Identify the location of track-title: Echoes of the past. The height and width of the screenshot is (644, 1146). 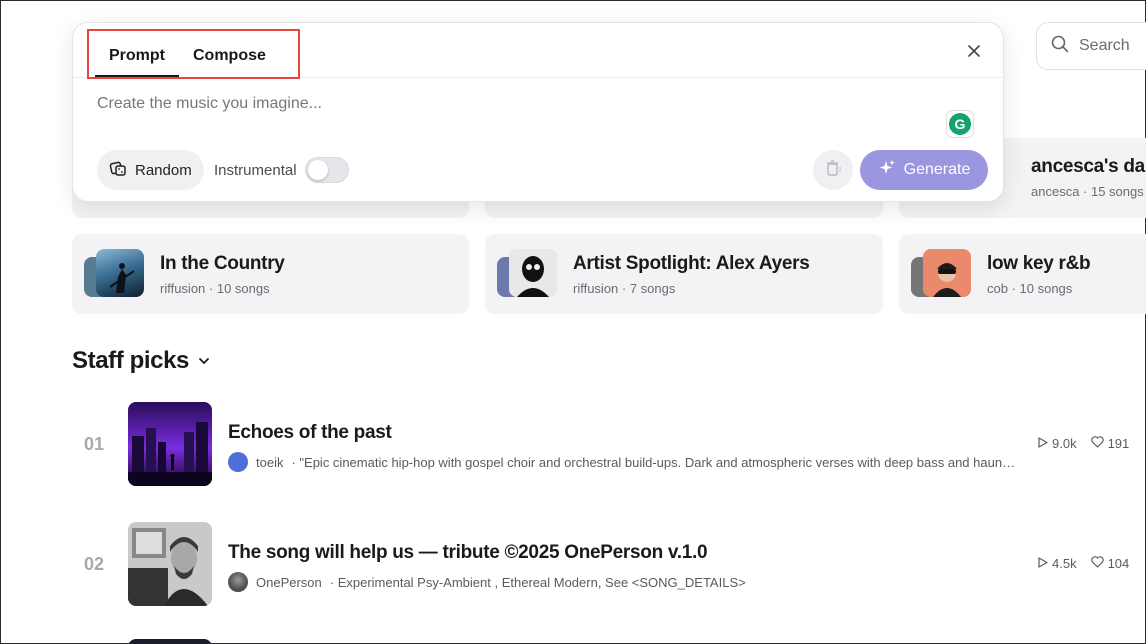
(310, 433).